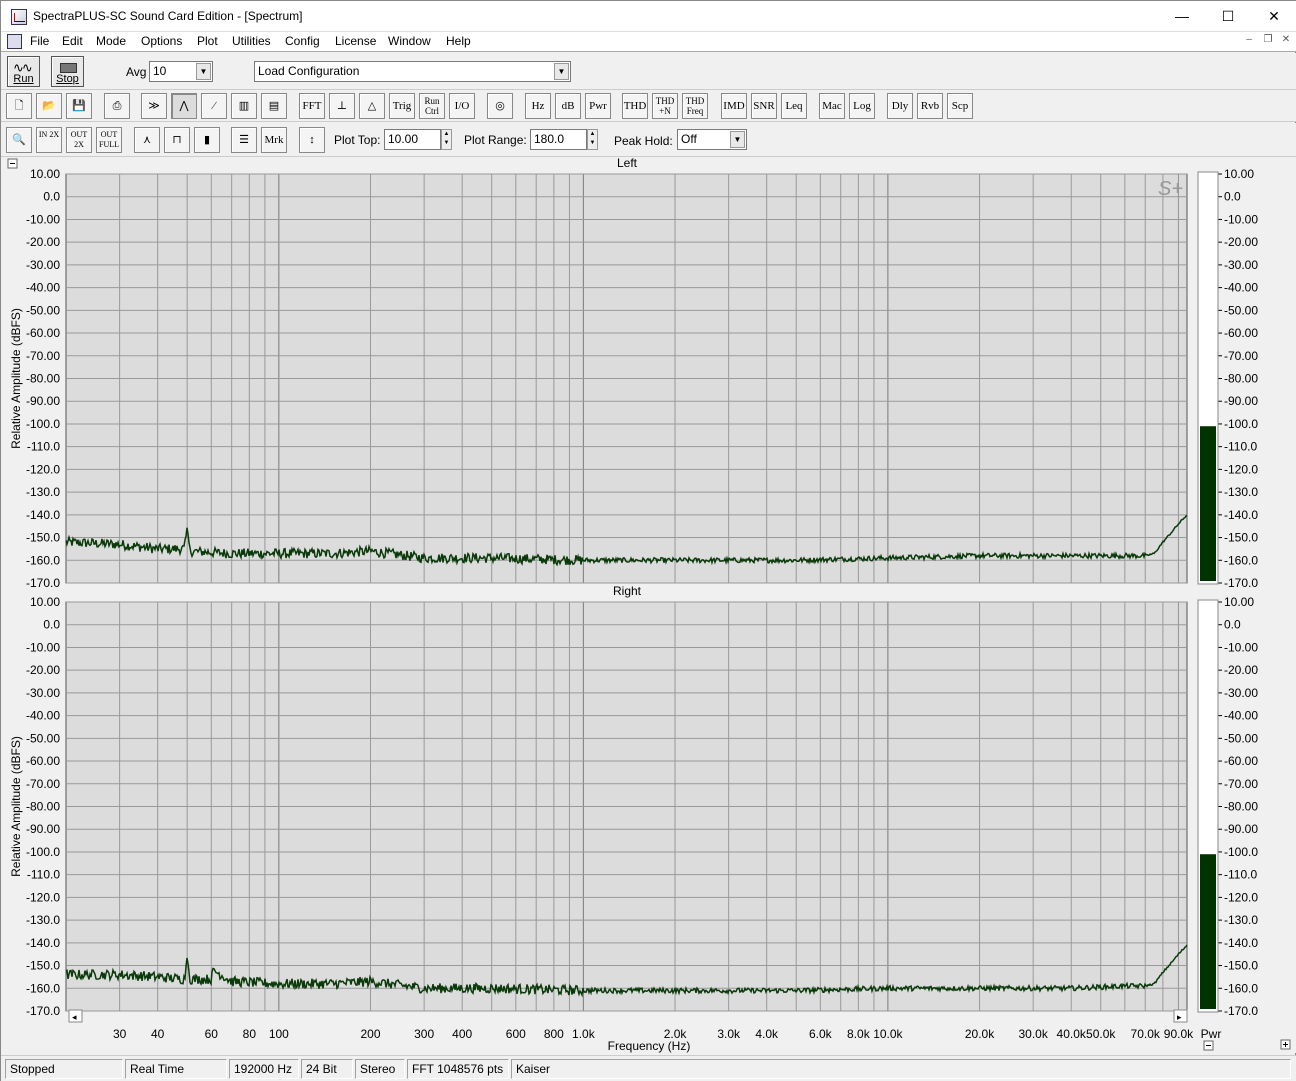 This screenshot has width=1296, height=1081. What do you see at coordinates (214, 106) in the screenshot?
I see `phase-icon: ∕` at bounding box center [214, 106].